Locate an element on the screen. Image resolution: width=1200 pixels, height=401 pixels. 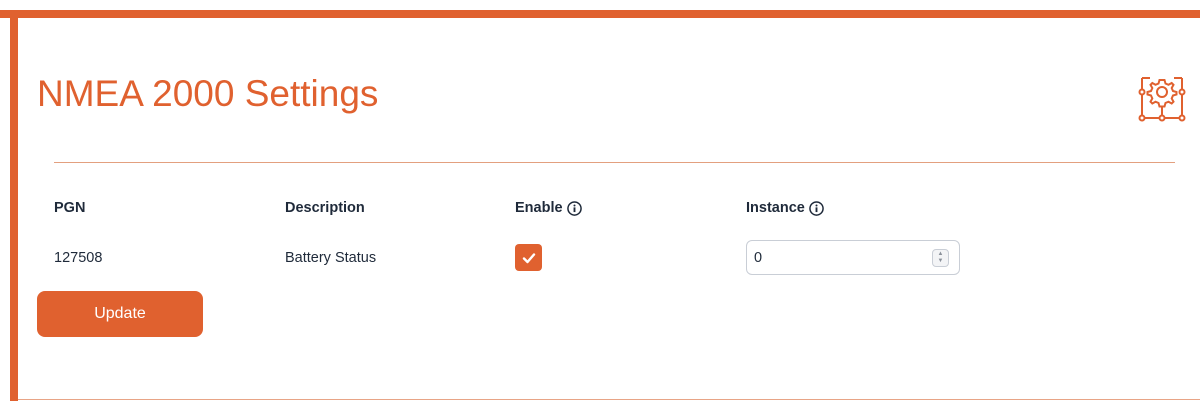
chevron-down-icon: ▼ is located at coordinates (941, 261).